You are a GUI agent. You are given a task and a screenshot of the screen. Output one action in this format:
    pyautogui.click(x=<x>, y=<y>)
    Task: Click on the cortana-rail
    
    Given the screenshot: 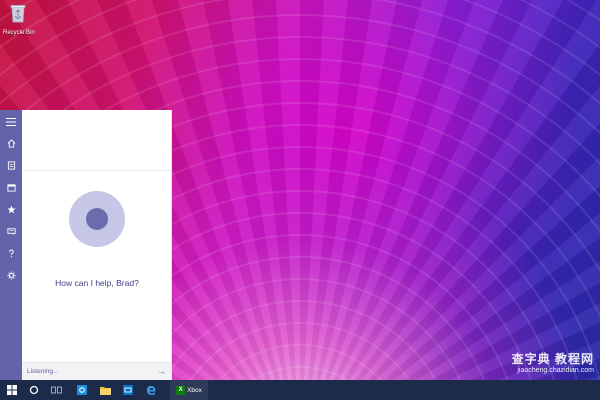 What is the action you would take?
    pyautogui.click(x=11, y=245)
    